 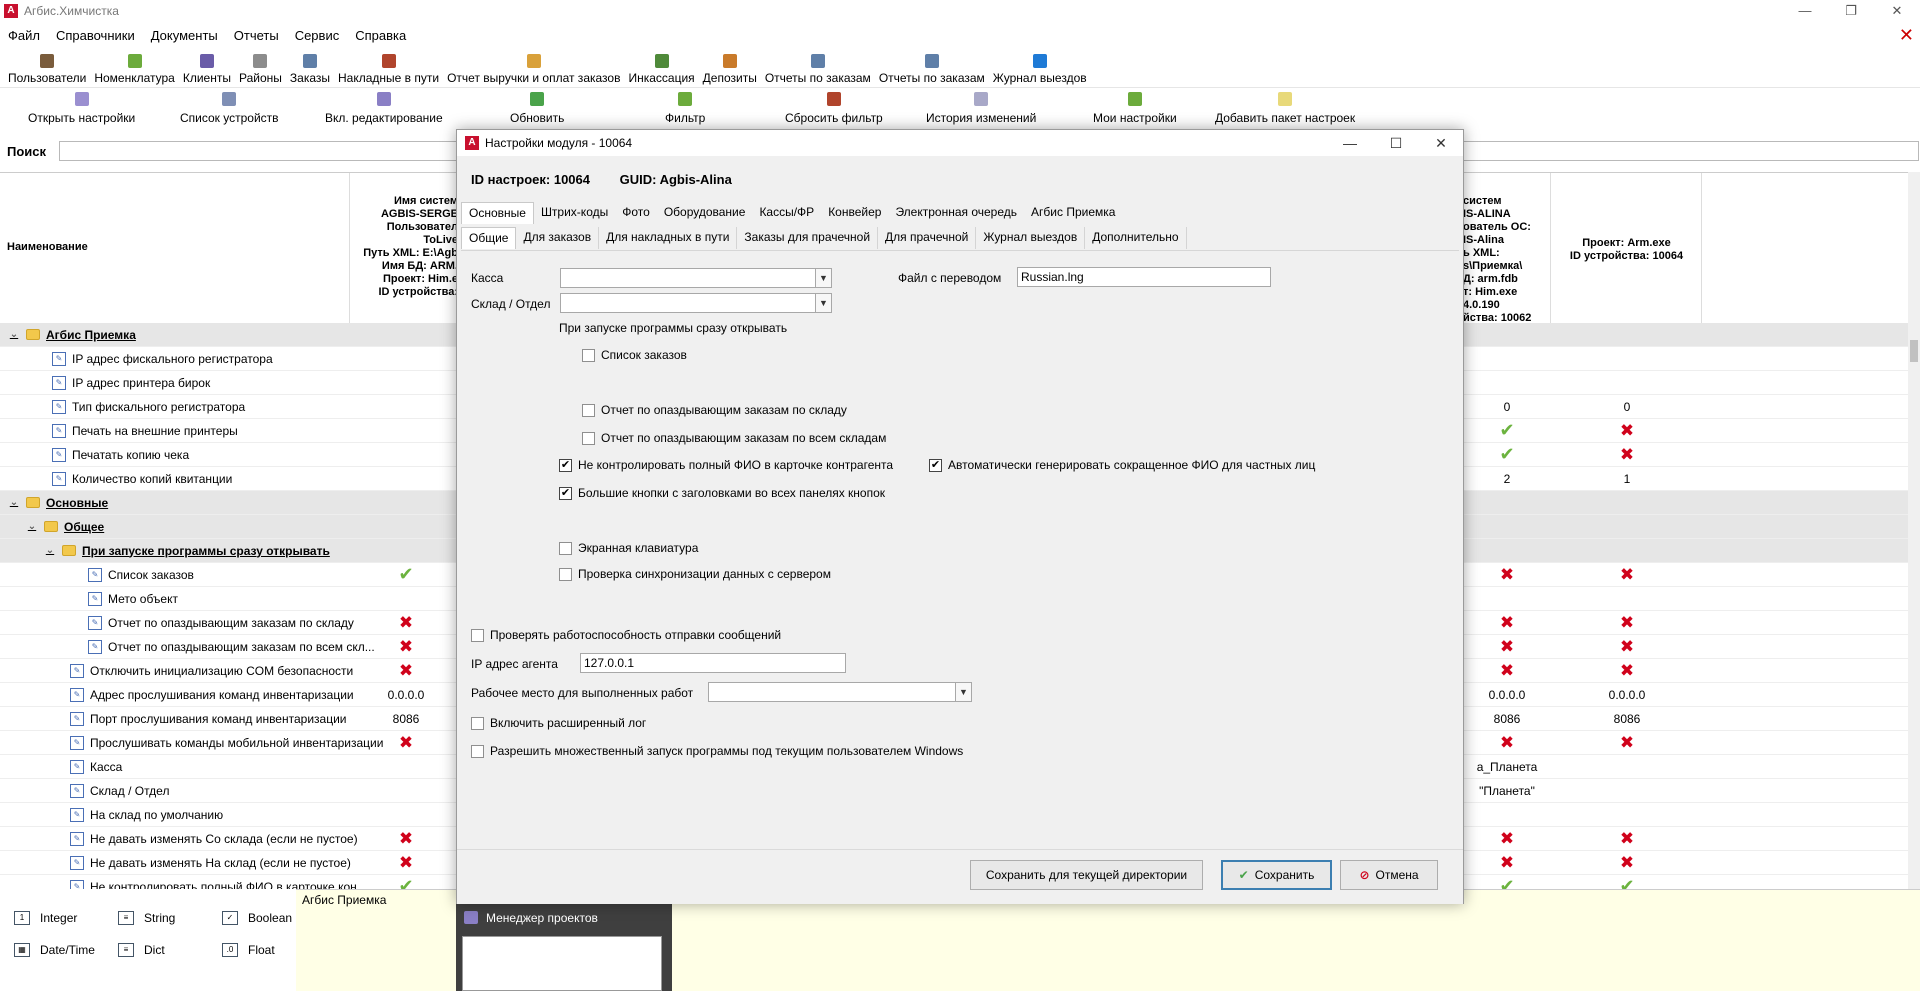 I want to click on menu-documents: Документы, so click(x=184, y=35).